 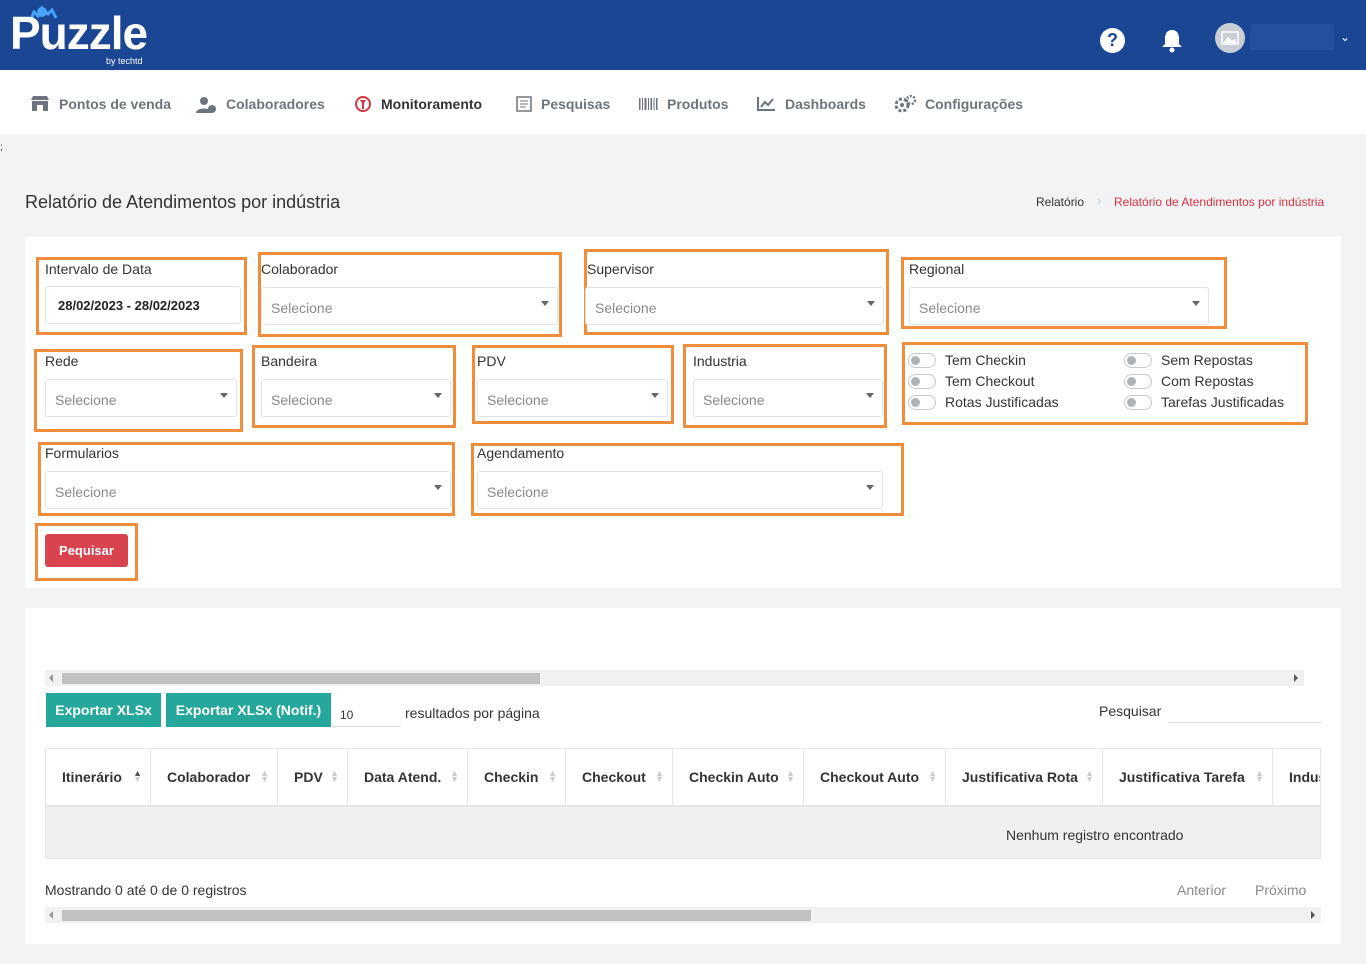 What do you see at coordinates (1060, 202) in the screenshot?
I see `breadcrumb-relatorio: Relatório` at bounding box center [1060, 202].